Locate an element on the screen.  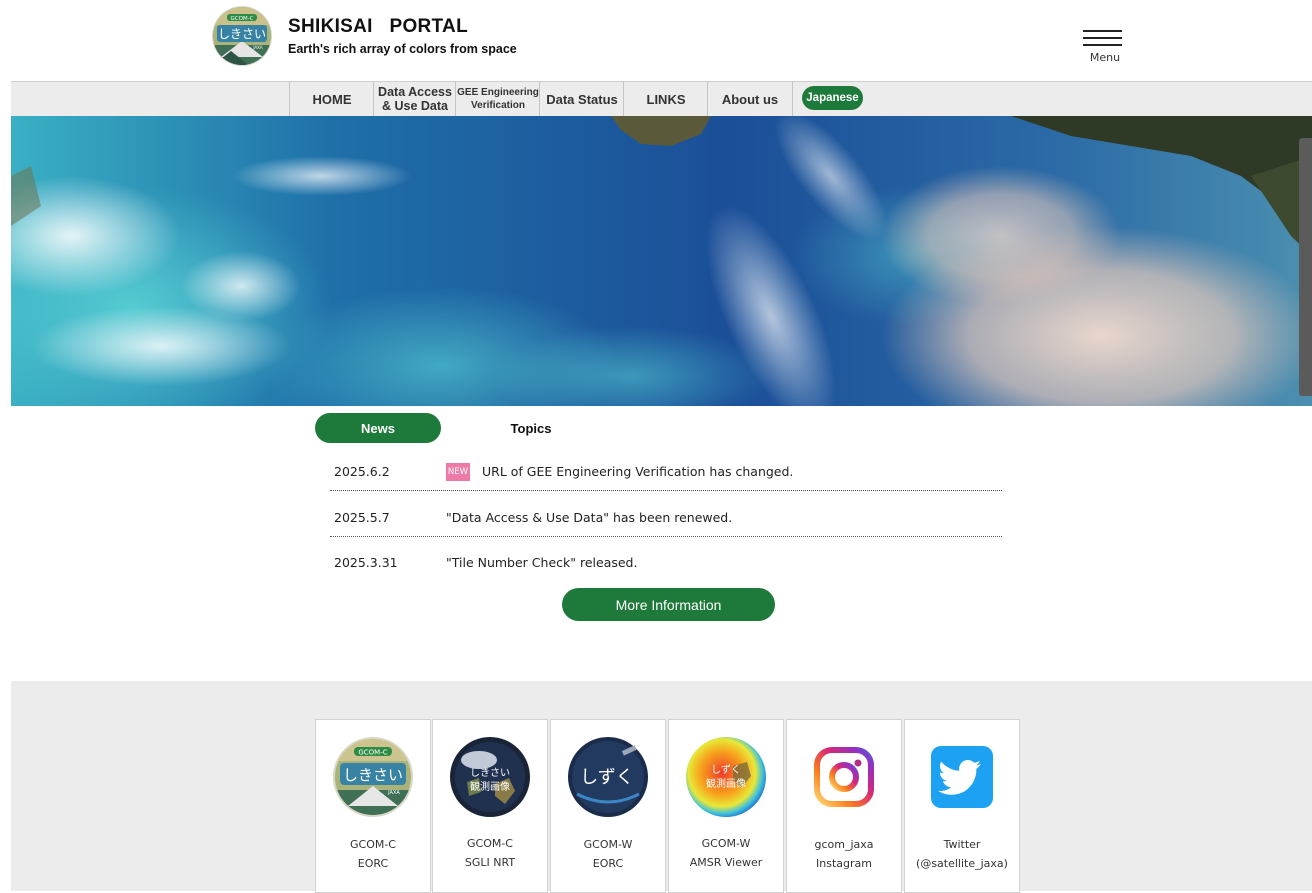
nav-data-access: Data Access & Use Data is located at coordinates (414, 99).